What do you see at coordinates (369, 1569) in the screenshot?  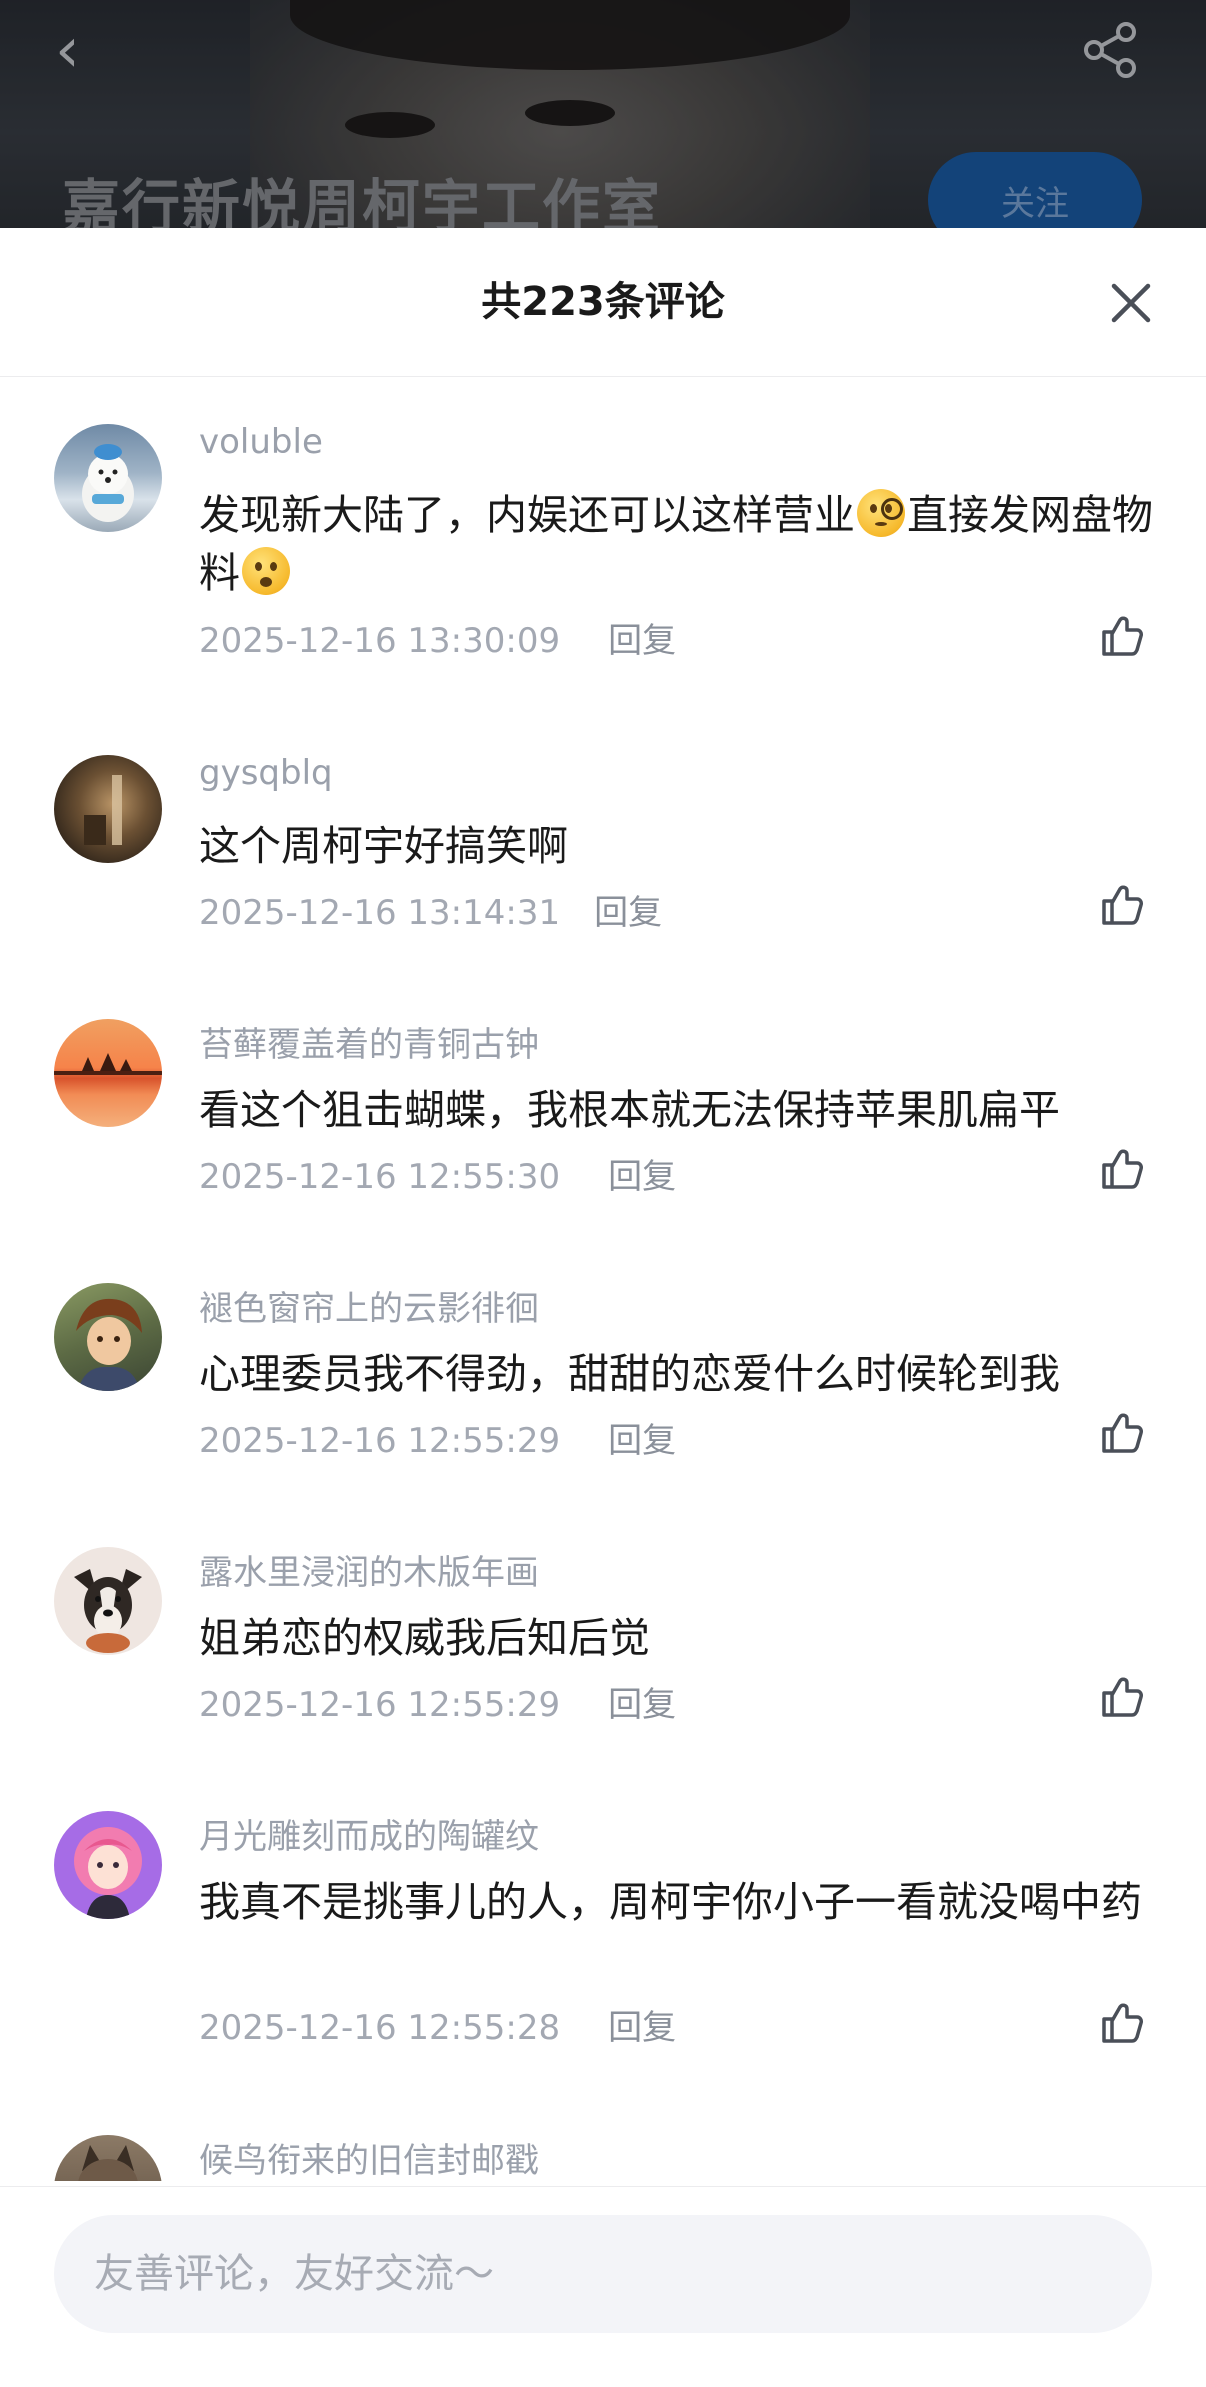 I see `comment-username: 露水里浸润的木版年画` at bounding box center [369, 1569].